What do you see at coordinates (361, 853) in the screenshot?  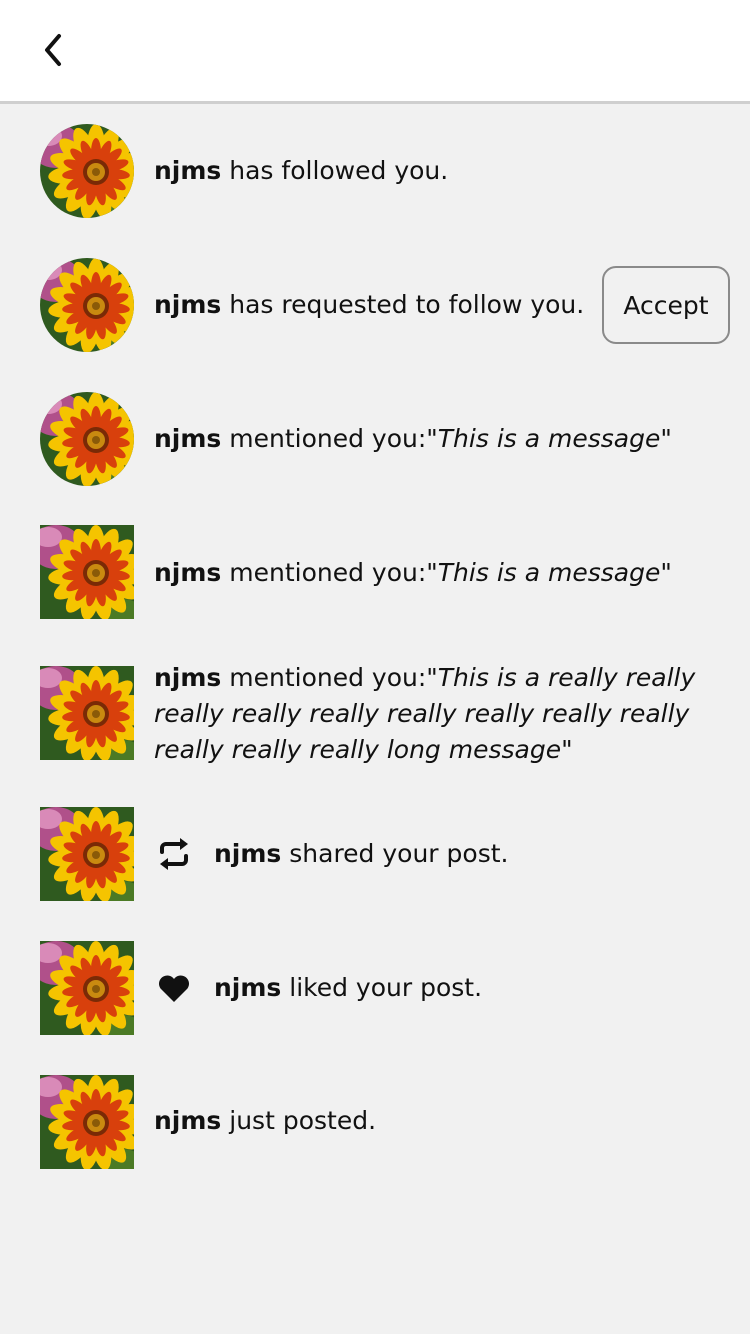 I see `notification-text: njms shared your post.` at bounding box center [361, 853].